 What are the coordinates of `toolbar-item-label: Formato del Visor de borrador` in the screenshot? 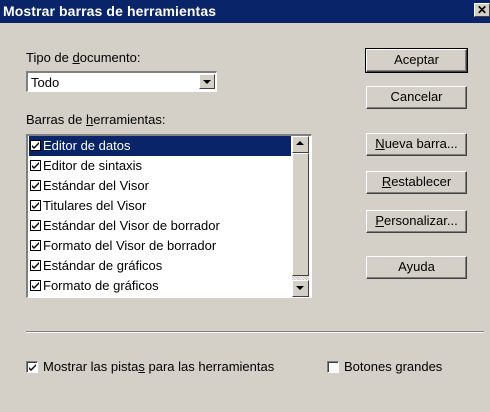 It's located at (130, 245).